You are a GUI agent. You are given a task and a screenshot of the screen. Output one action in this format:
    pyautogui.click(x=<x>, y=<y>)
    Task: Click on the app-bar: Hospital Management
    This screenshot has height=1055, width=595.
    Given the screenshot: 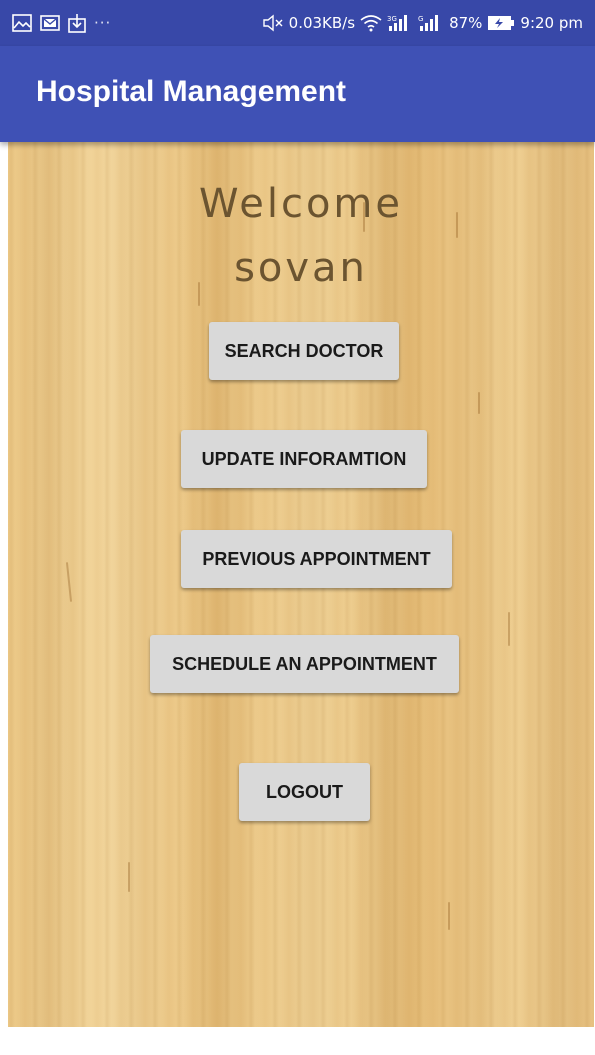 What is the action you would take?
    pyautogui.click(x=297, y=94)
    